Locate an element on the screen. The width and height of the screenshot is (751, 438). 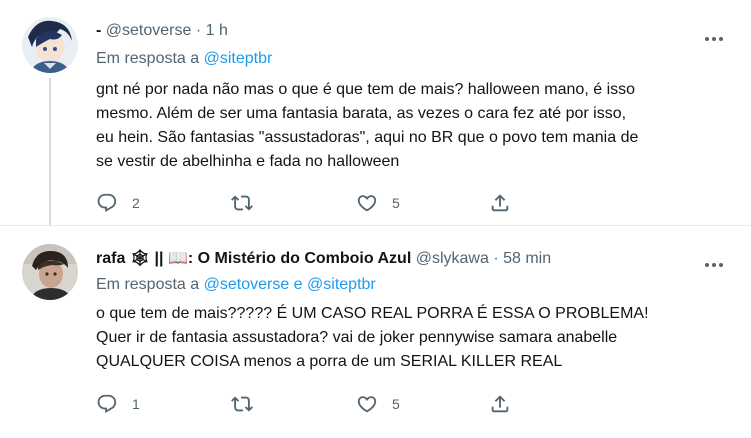
action-bar: 2 5 is located at coordinates (366, 203).